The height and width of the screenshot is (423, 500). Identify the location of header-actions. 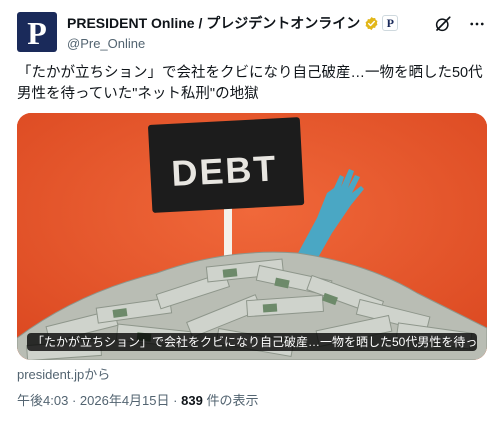
(460, 24).